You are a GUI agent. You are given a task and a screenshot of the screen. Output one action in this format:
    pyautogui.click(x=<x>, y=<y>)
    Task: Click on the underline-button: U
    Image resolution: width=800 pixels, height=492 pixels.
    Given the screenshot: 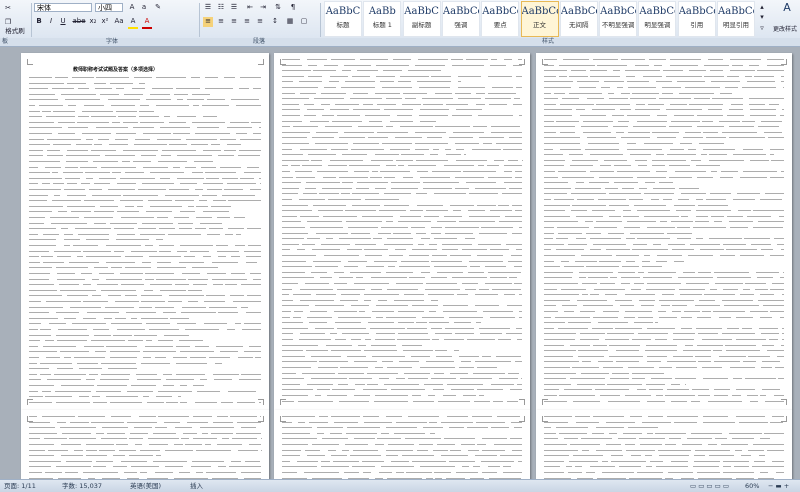 What is the action you would take?
    pyautogui.click(x=63, y=22)
    